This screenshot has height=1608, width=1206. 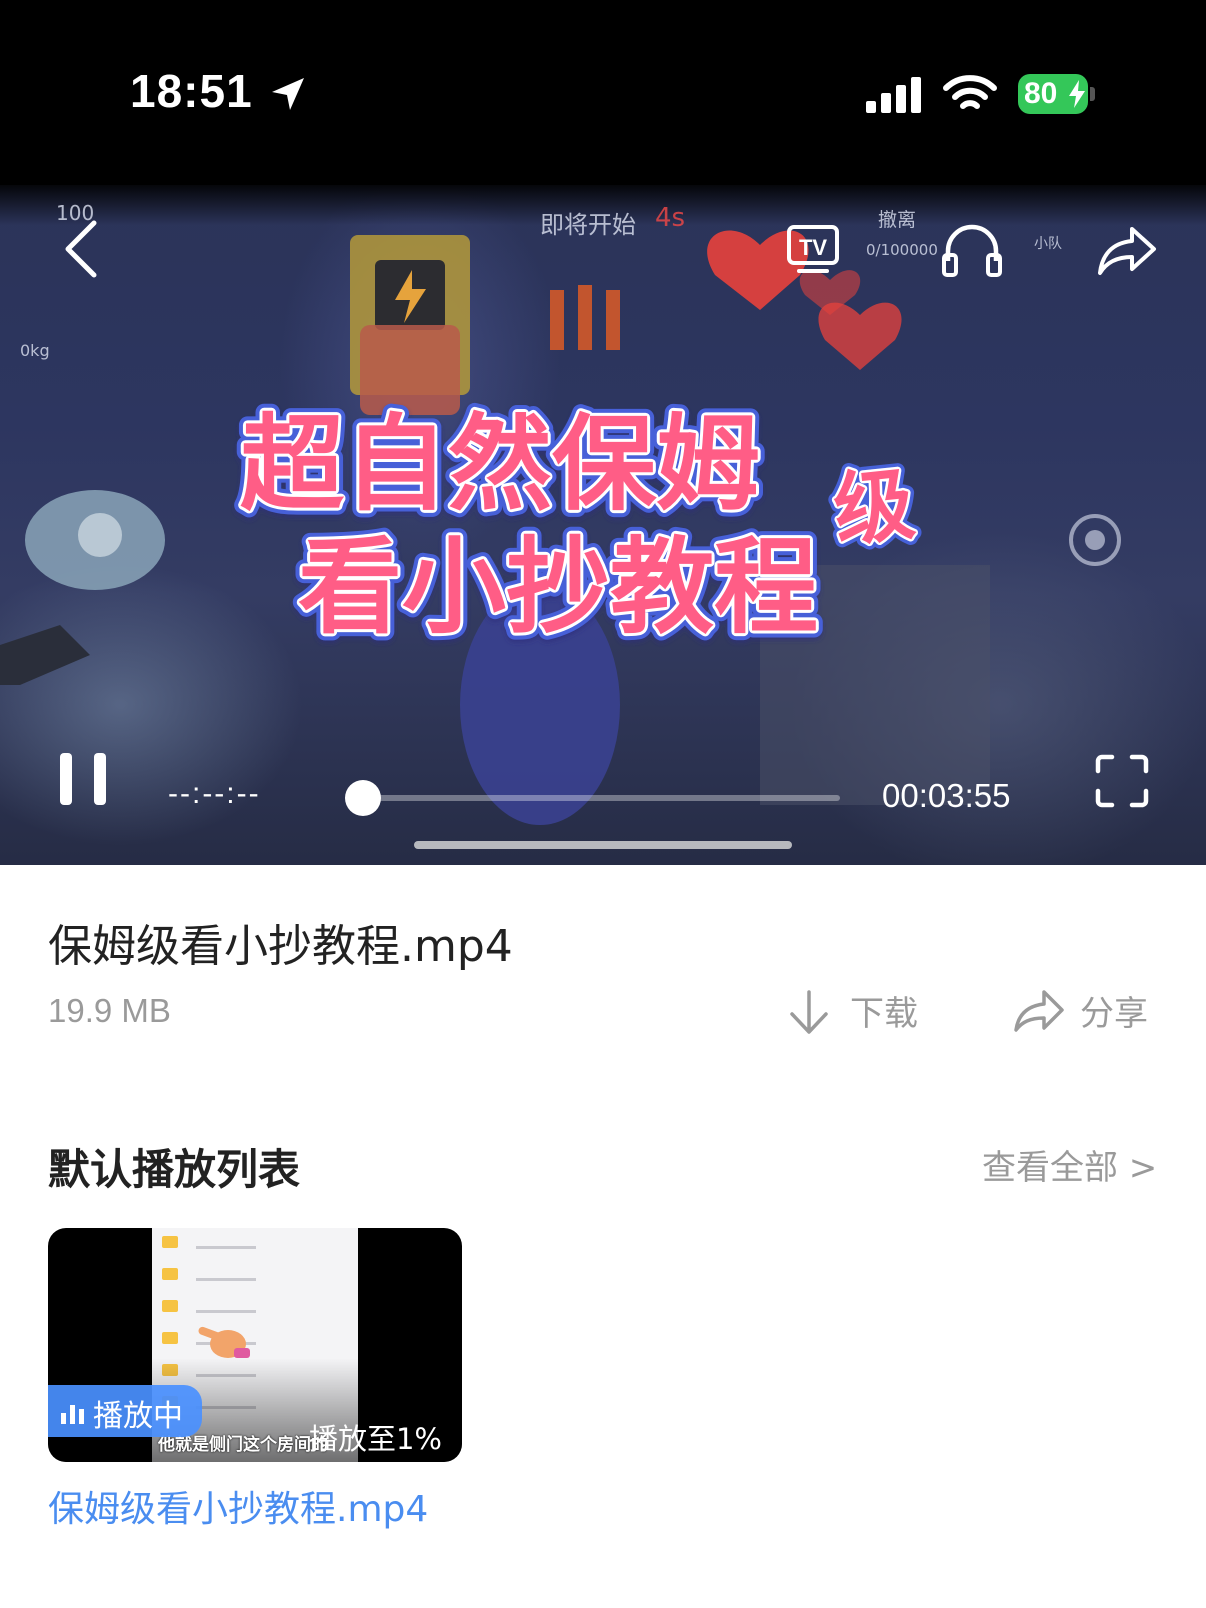 What do you see at coordinates (970, 92) in the screenshot?
I see `wifi-icon` at bounding box center [970, 92].